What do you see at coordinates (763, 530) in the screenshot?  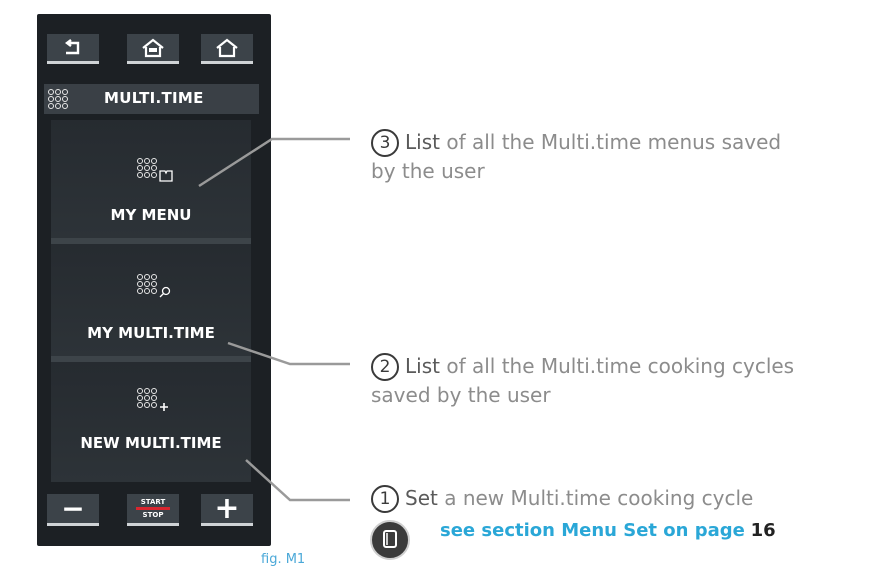 I see `reference-page: 16` at bounding box center [763, 530].